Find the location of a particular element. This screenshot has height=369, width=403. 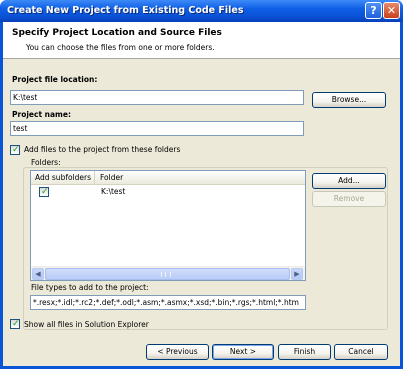

scroll-right-icon: ▶ is located at coordinates (297, 274).